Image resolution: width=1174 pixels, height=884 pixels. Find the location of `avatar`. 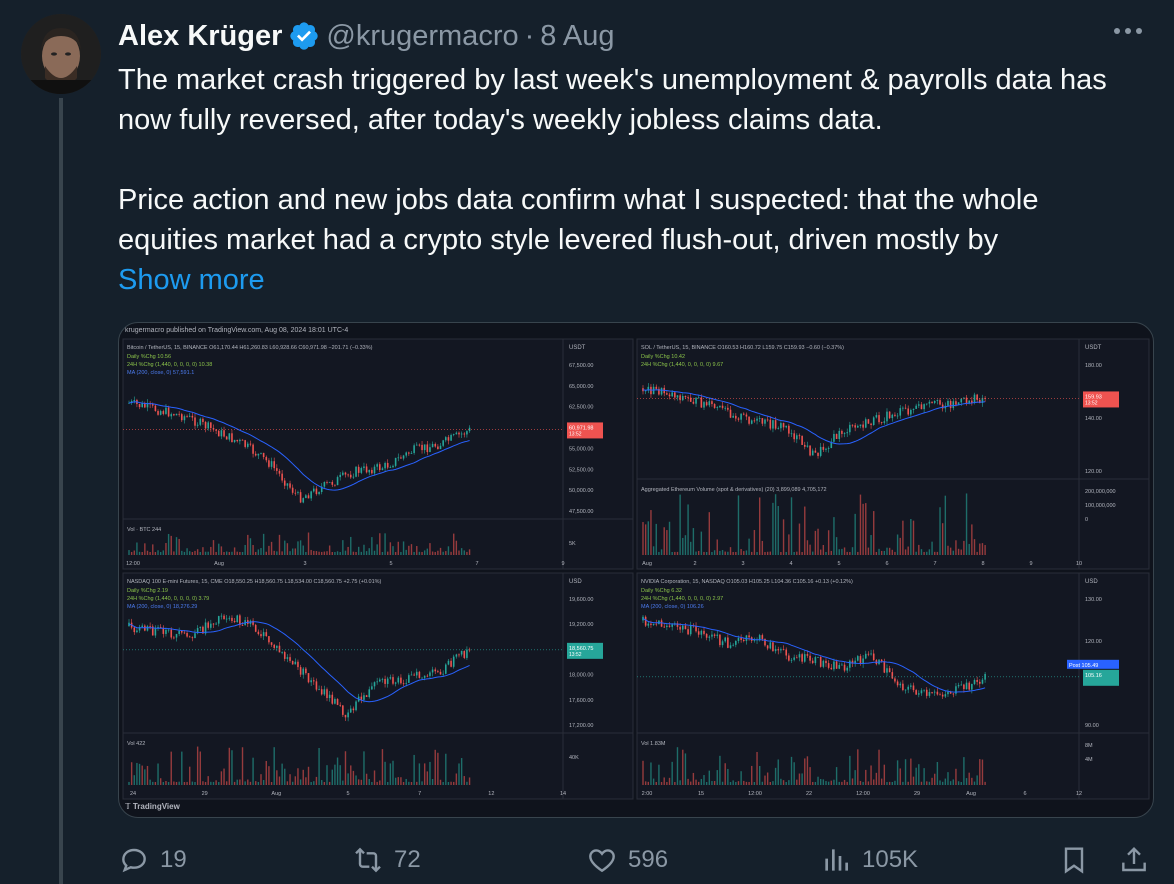

avatar is located at coordinates (61, 54).